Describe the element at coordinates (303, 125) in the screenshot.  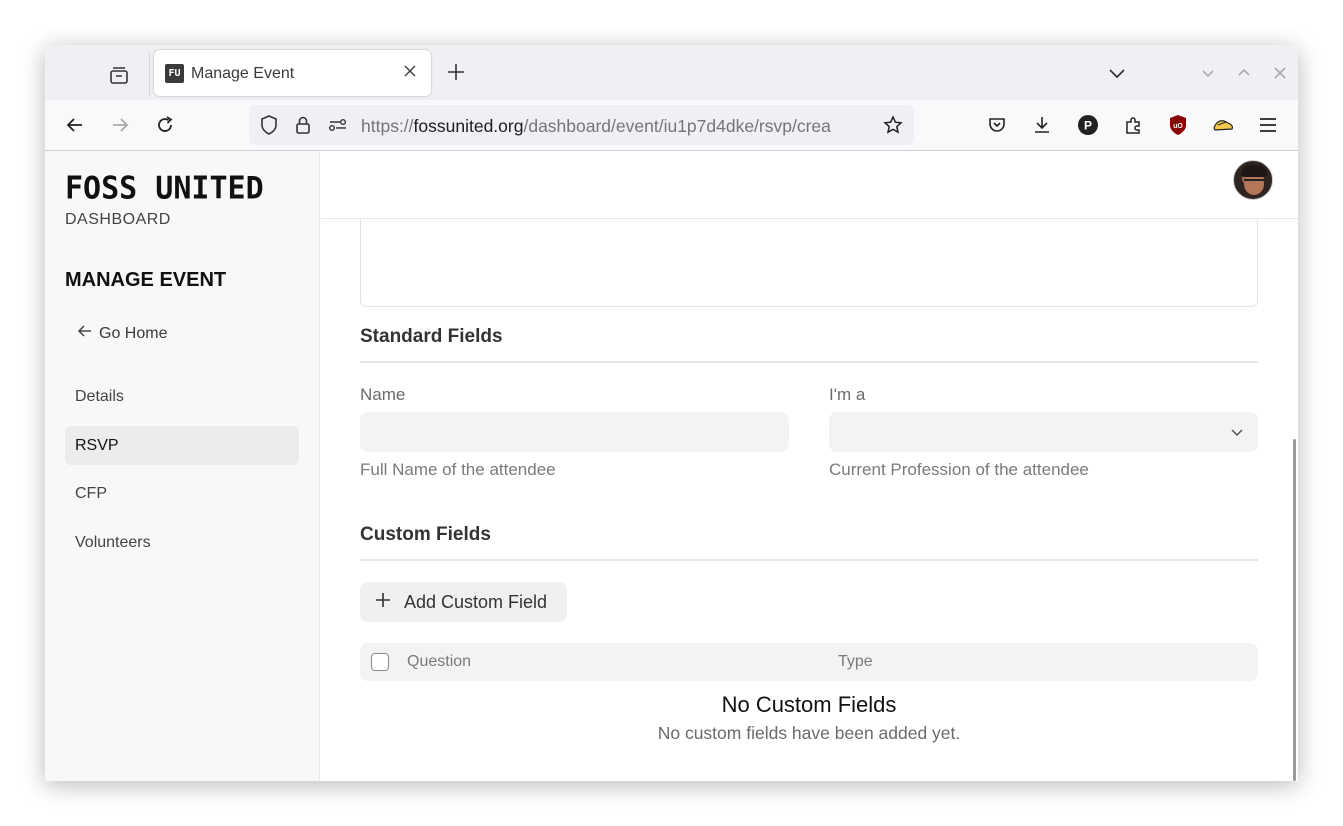
I see `lock-icon` at that location.